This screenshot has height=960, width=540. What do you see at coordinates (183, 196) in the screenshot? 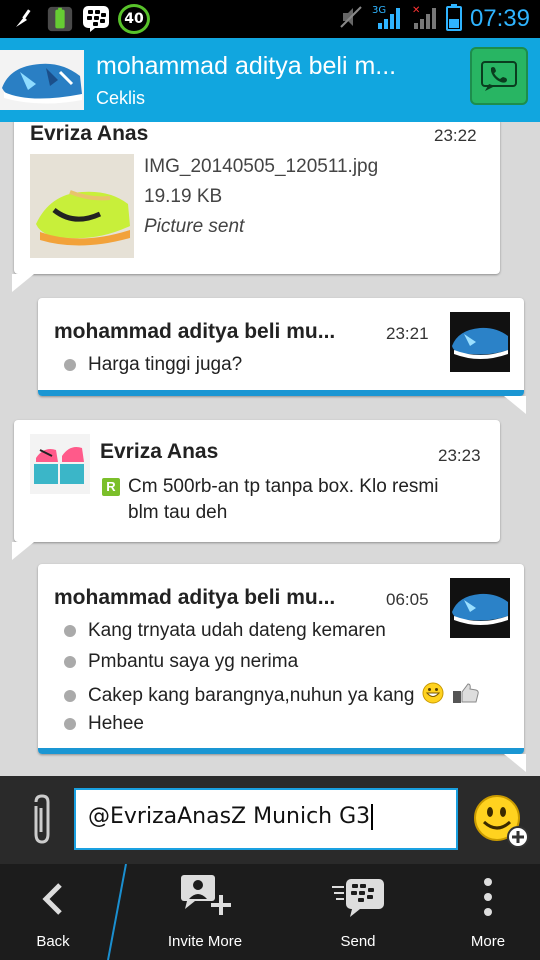
I see `file-size: 19.19 KB` at bounding box center [183, 196].